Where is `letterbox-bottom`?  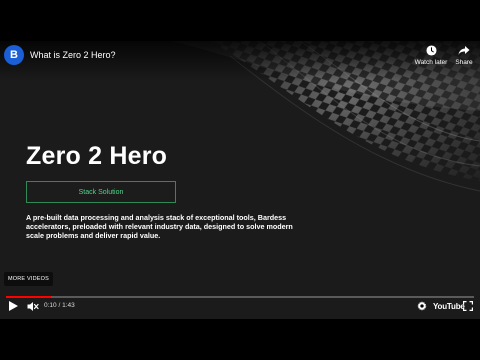 letterbox-bottom is located at coordinates (240, 339).